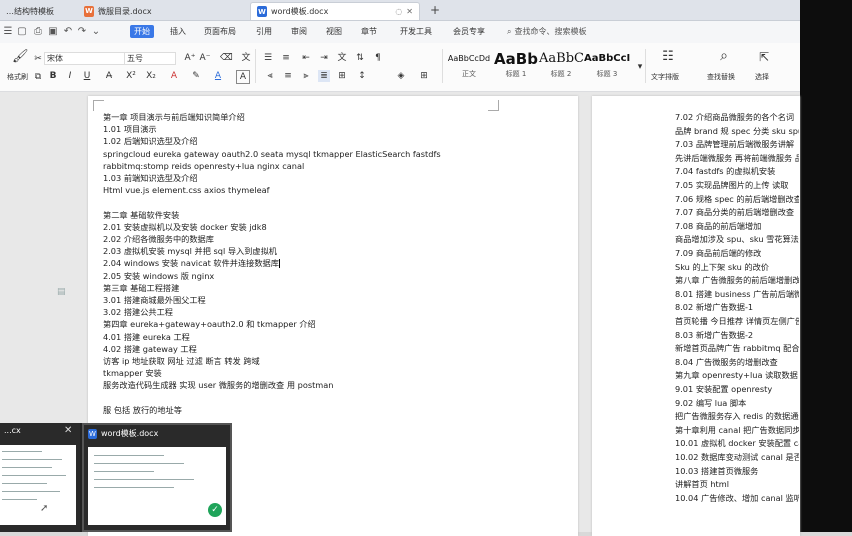 This screenshot has width=852, height=536. What do you see at coordinates (737, 294) in the screenshot?
I see `doc-line: 8.01 搭建 business 广告前后端微服务` at bounding box center [737, 294].